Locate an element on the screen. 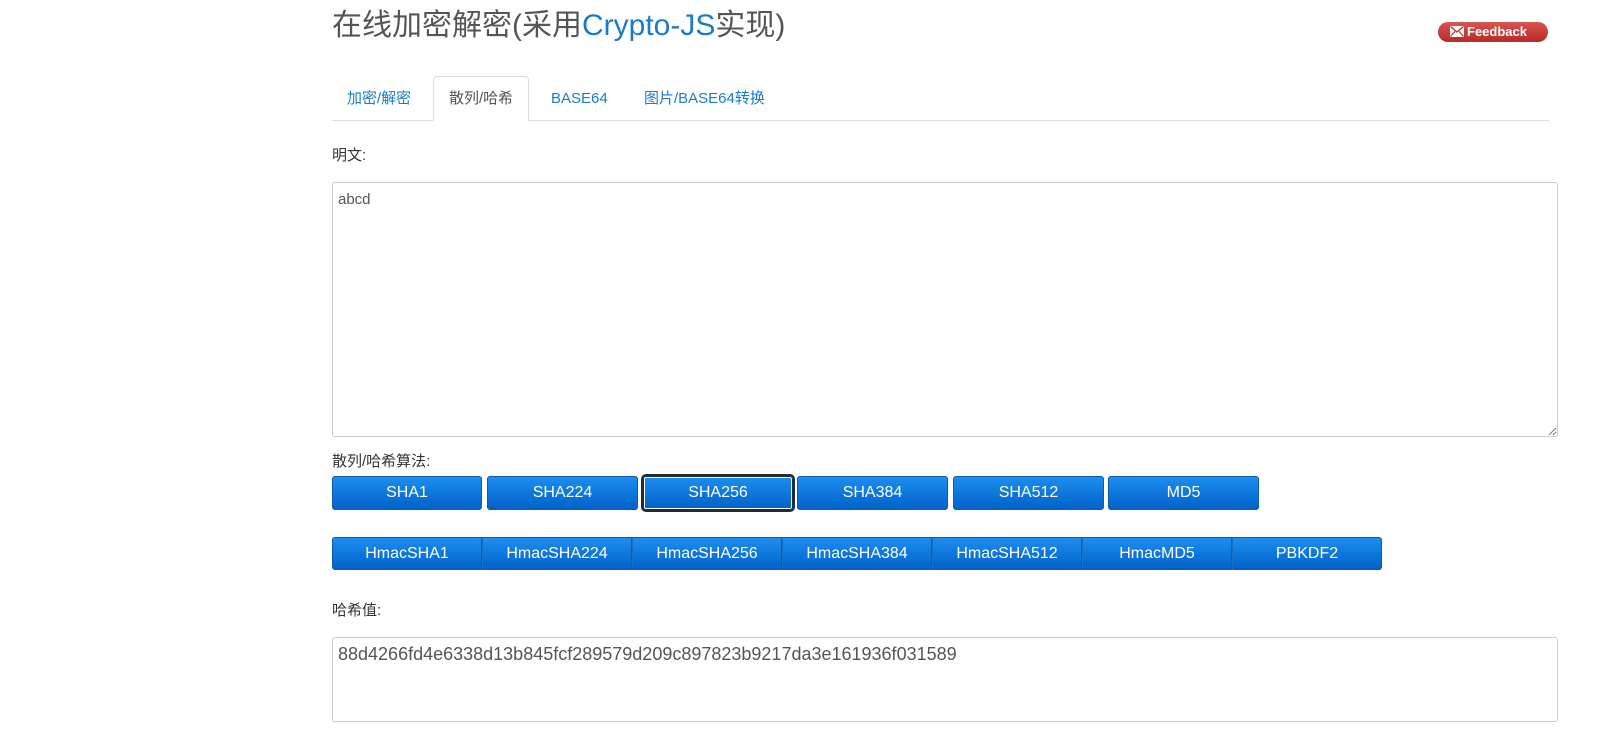 The image size is (1597, 746). feedback-label: Feedback is located at coordinates (1497, 31).